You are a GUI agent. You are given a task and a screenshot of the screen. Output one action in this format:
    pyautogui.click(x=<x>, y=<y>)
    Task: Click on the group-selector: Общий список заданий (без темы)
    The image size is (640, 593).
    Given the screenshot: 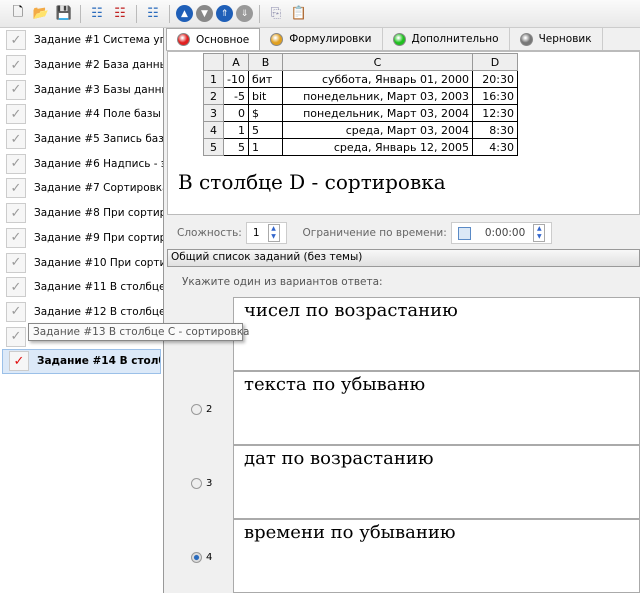 What is the action you would take?
    pyautogui.click(x=403, y=258)
    